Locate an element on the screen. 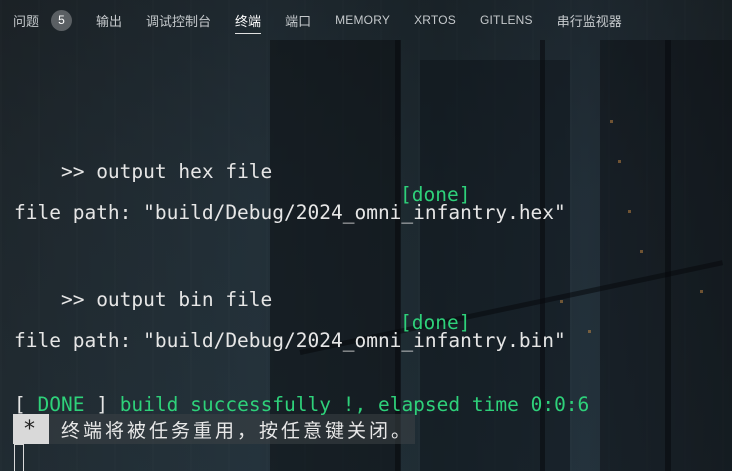  tab-debug-console: 调试控制台 is located at coordinates (178, 20).